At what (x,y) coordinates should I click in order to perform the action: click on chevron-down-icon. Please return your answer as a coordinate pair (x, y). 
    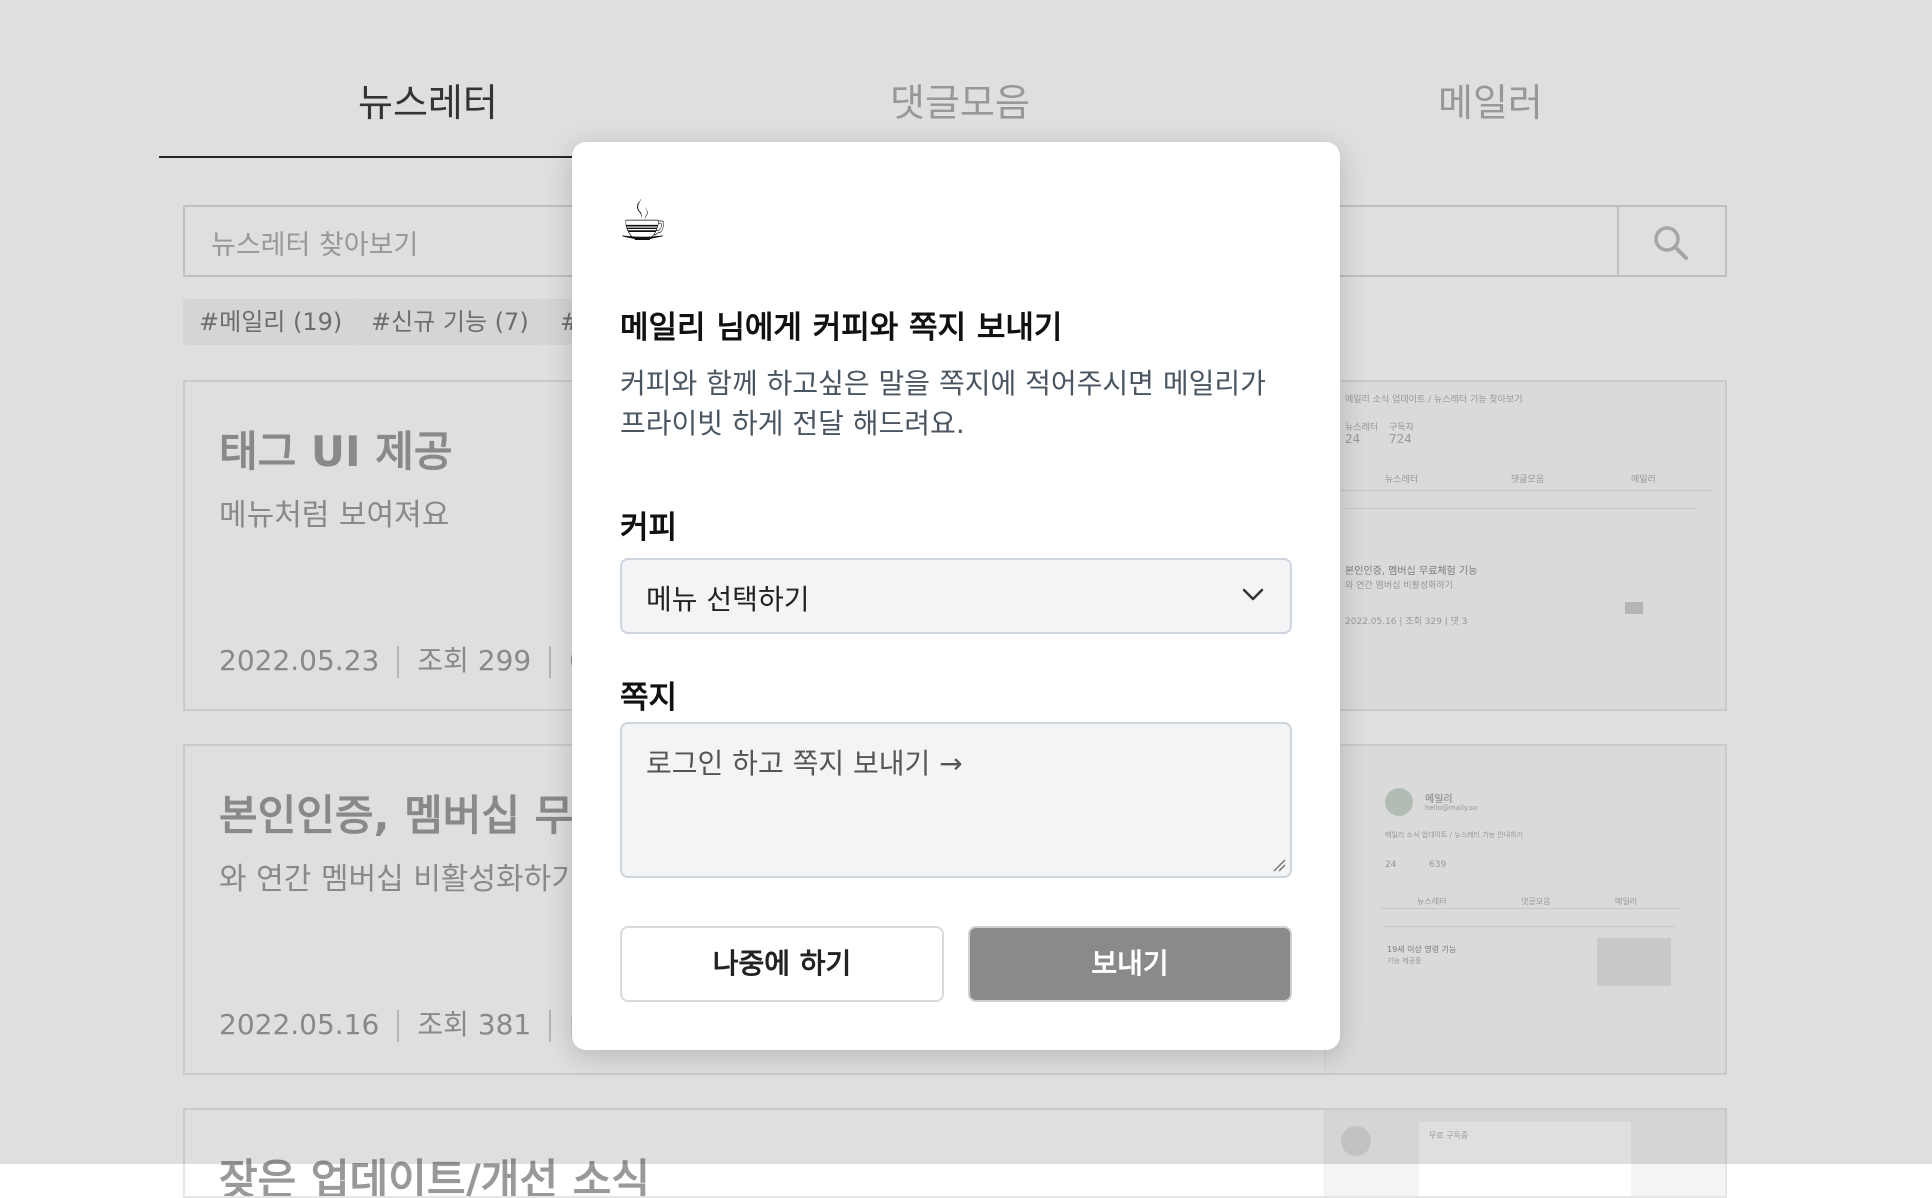
    Looking at the image, I should click on (1253, 594).